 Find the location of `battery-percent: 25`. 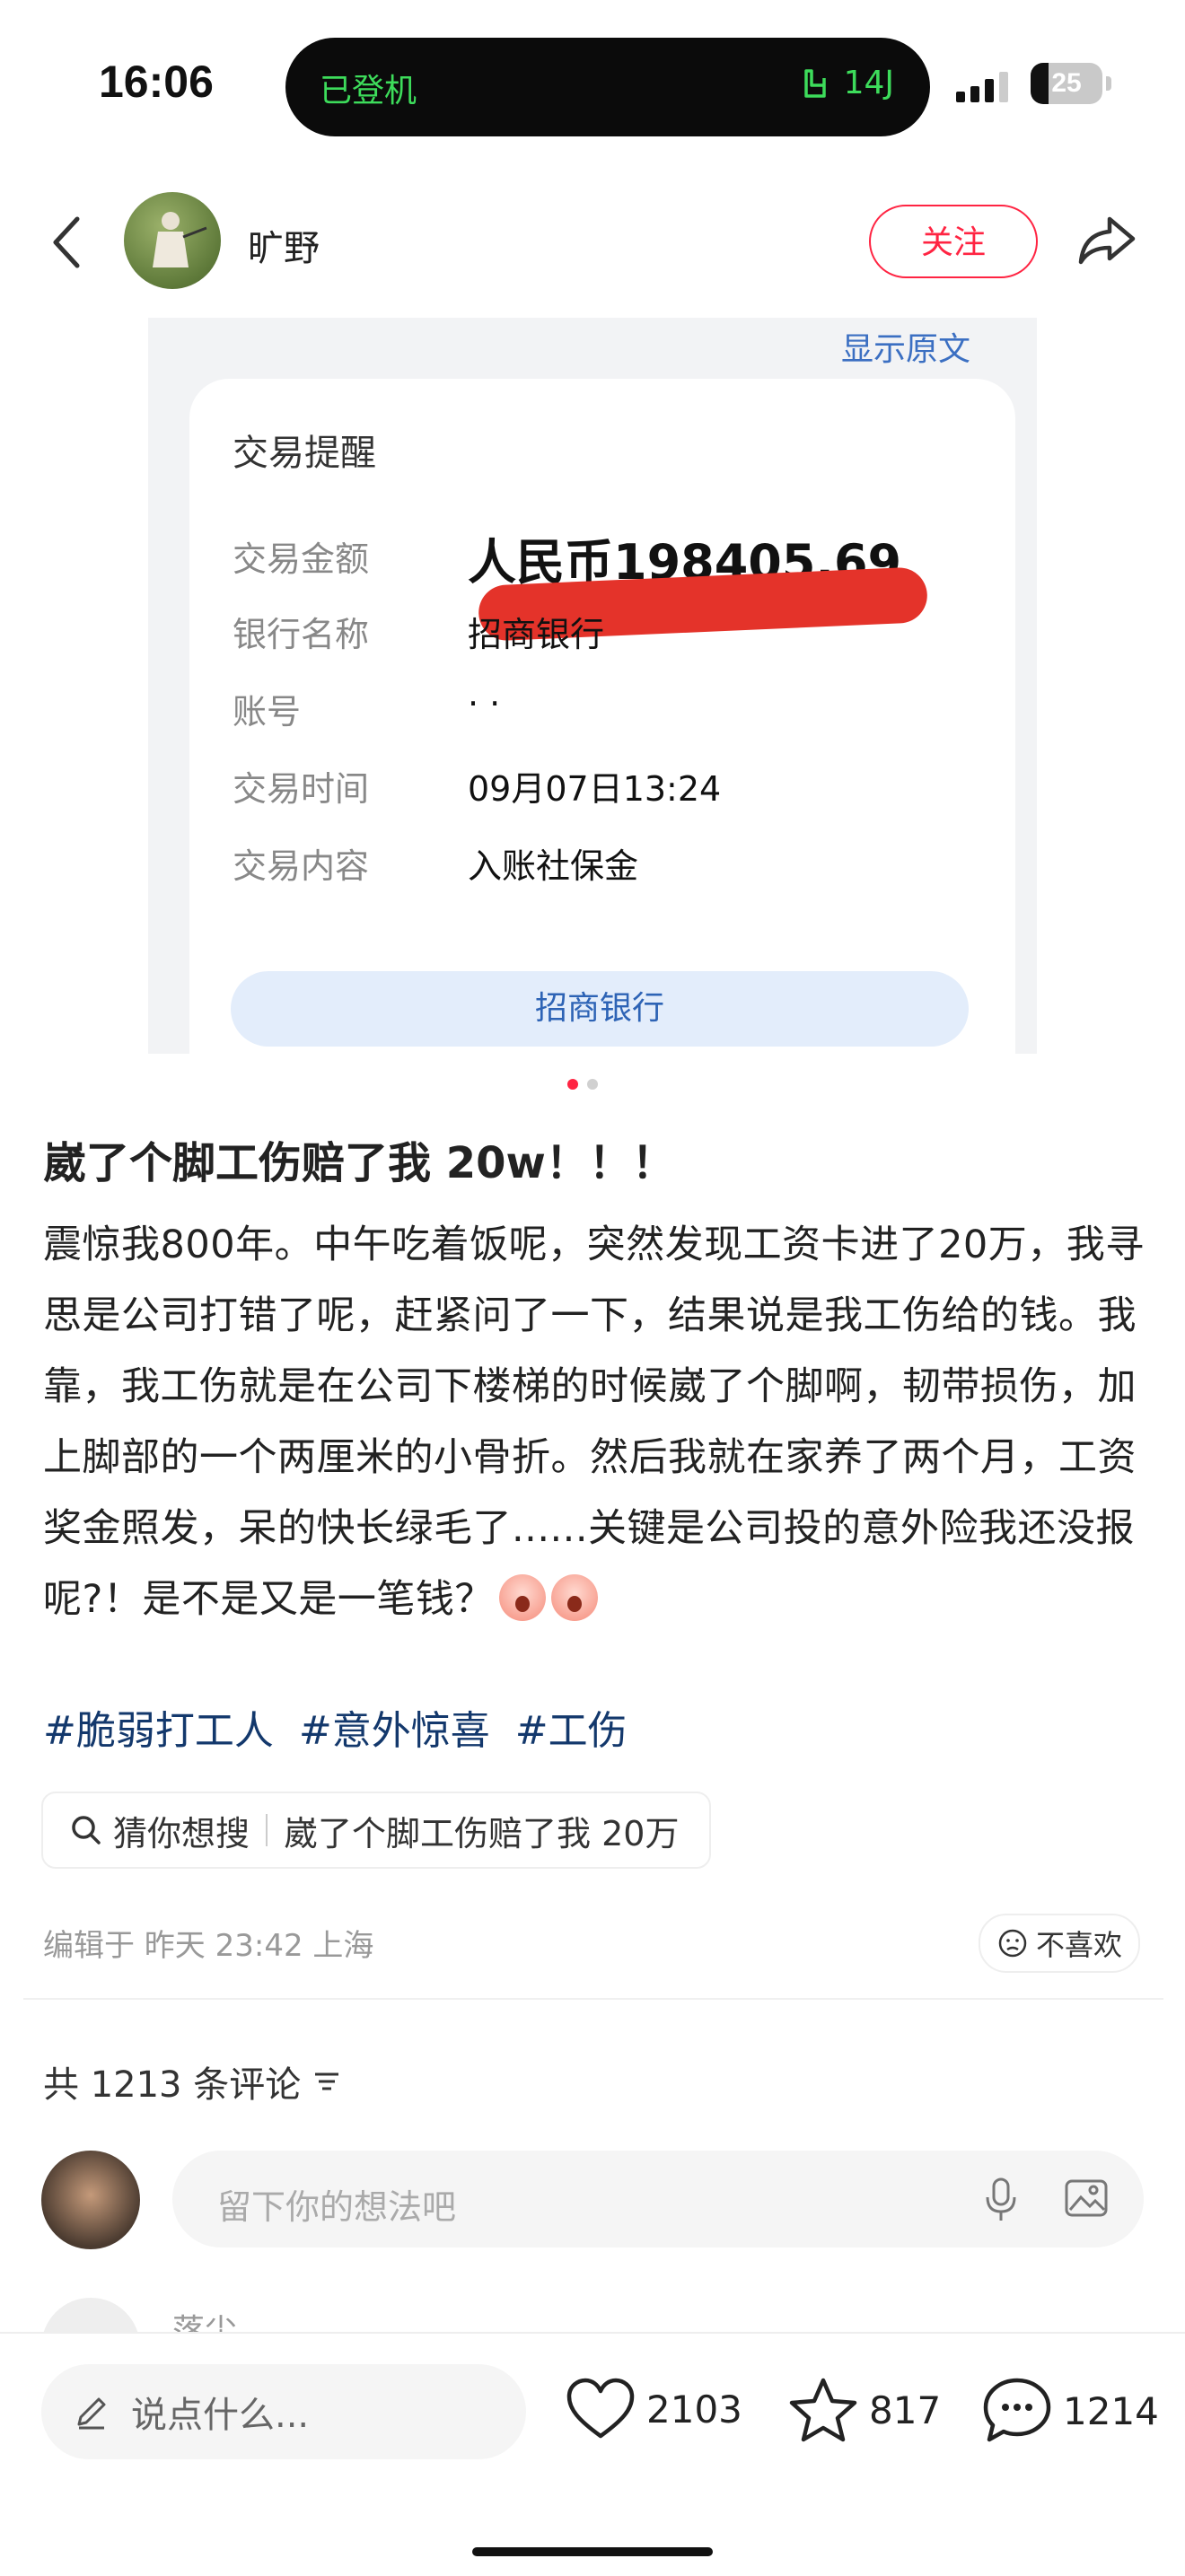

battery-percent: 25 is located at coordinates (1066, 83).